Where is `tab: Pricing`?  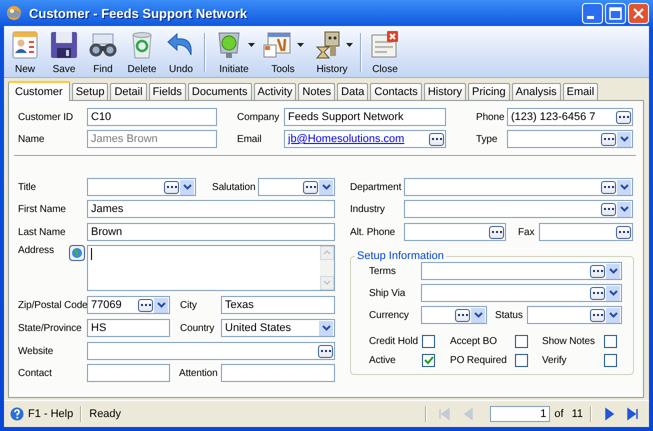 tab: Pricing is located at coordinates (489, 91).